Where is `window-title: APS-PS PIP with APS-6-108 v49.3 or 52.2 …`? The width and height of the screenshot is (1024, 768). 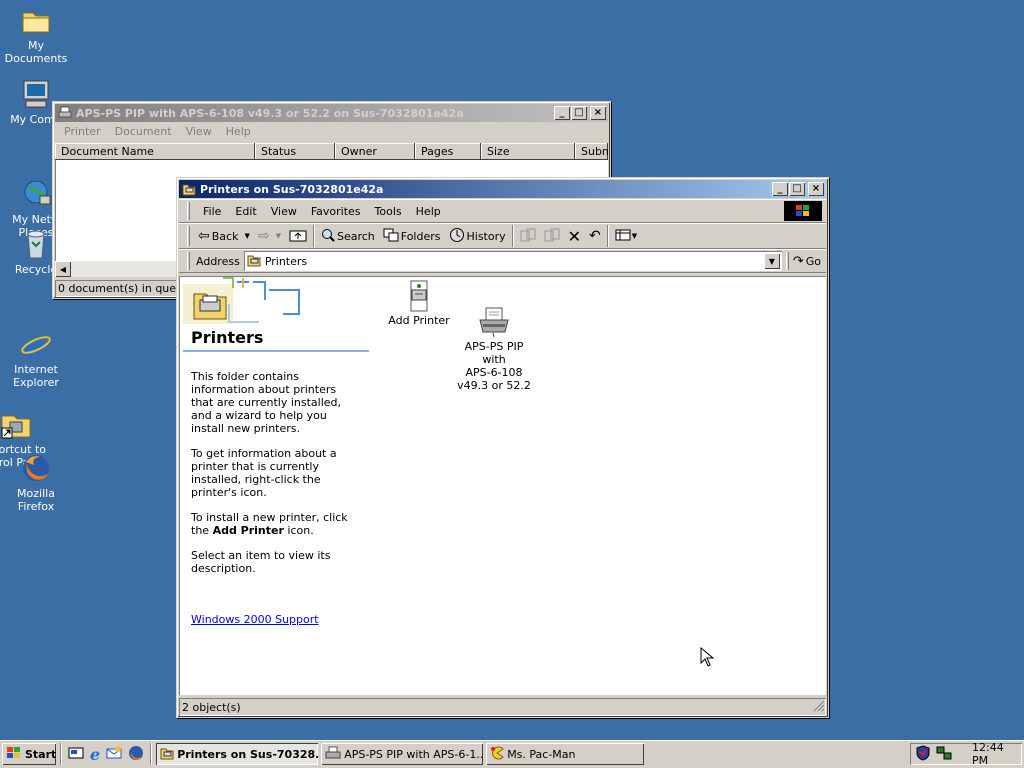 window-title: APS-PS PIP with APS-6-108 v49.3 or 52.2 … is located at coordinates (270, 113).